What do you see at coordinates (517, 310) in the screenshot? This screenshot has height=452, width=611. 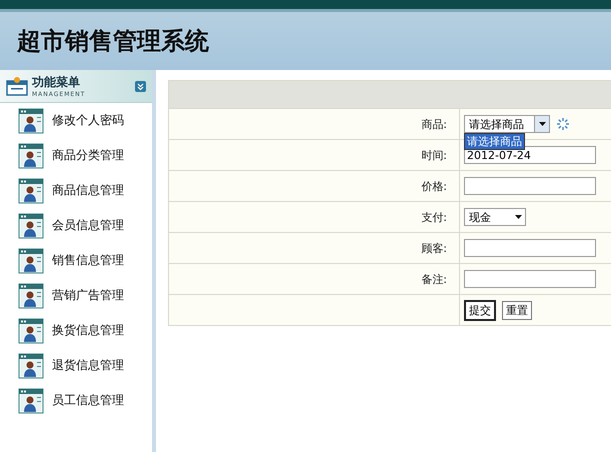 I see `reset-button: 重置` at bounding box center [517, 310].